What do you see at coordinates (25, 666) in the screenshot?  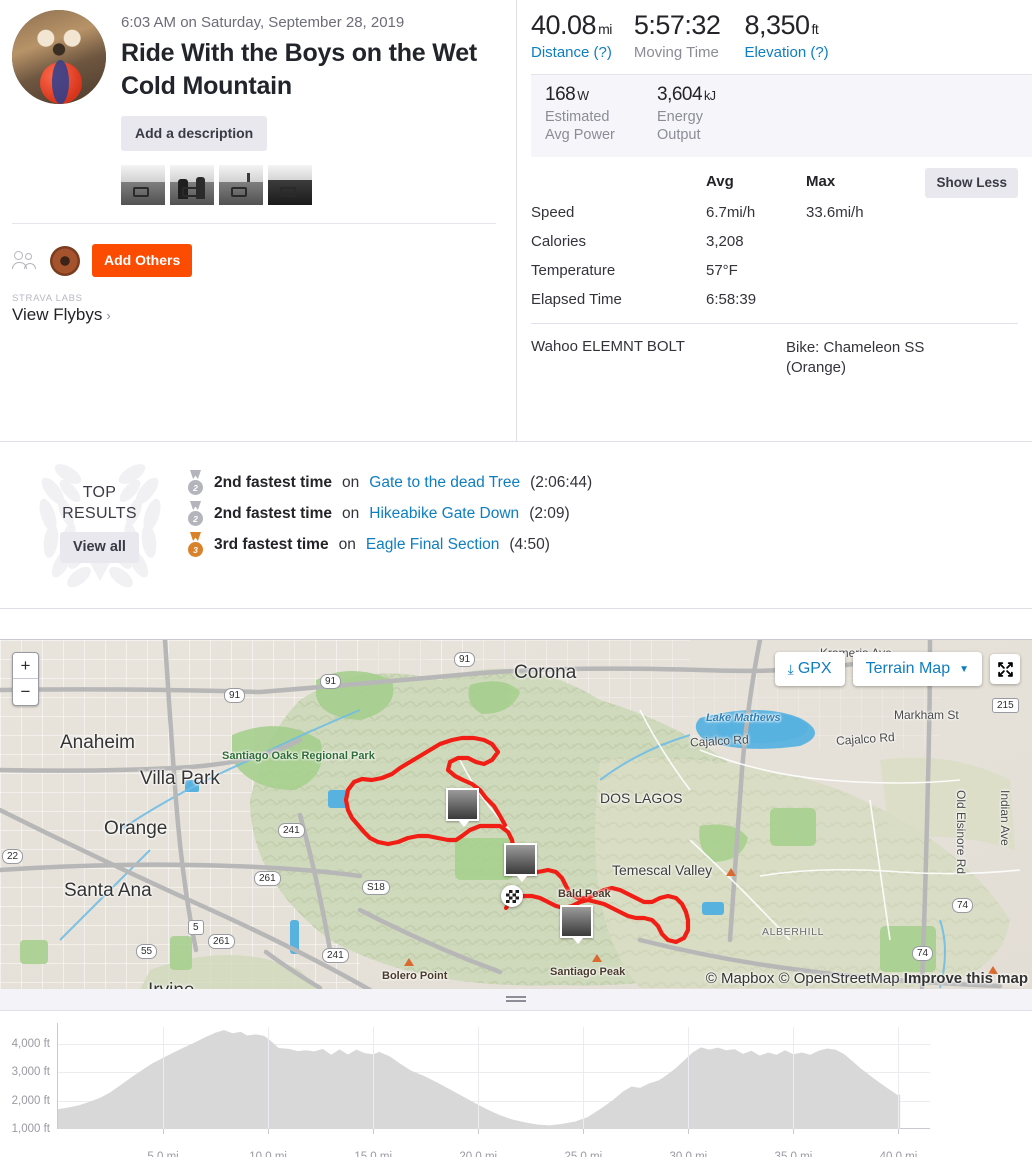 I see `zoom-in-button: +` at bounding box center [25, 666].